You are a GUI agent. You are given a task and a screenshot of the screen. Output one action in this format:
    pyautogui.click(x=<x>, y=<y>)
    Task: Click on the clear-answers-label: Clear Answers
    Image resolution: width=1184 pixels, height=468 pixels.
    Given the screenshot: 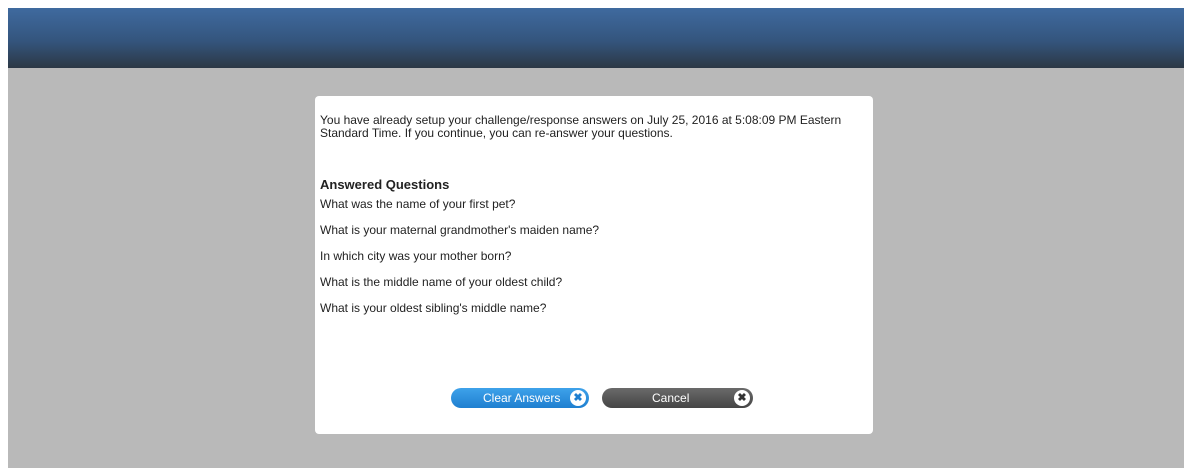 What is the action you would take?
    pyautogui.click(x=522, y=398)
    